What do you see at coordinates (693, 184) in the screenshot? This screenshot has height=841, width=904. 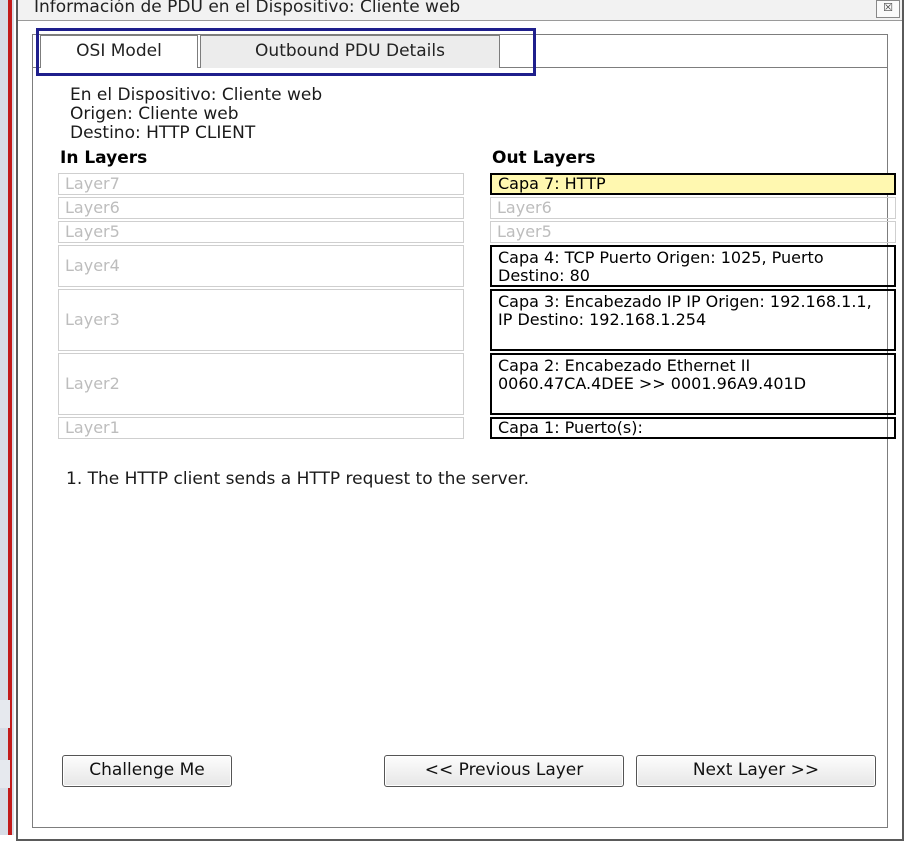 I see `out-layer-7: Capa 7: HTTP` at bounding box center [693, 184].